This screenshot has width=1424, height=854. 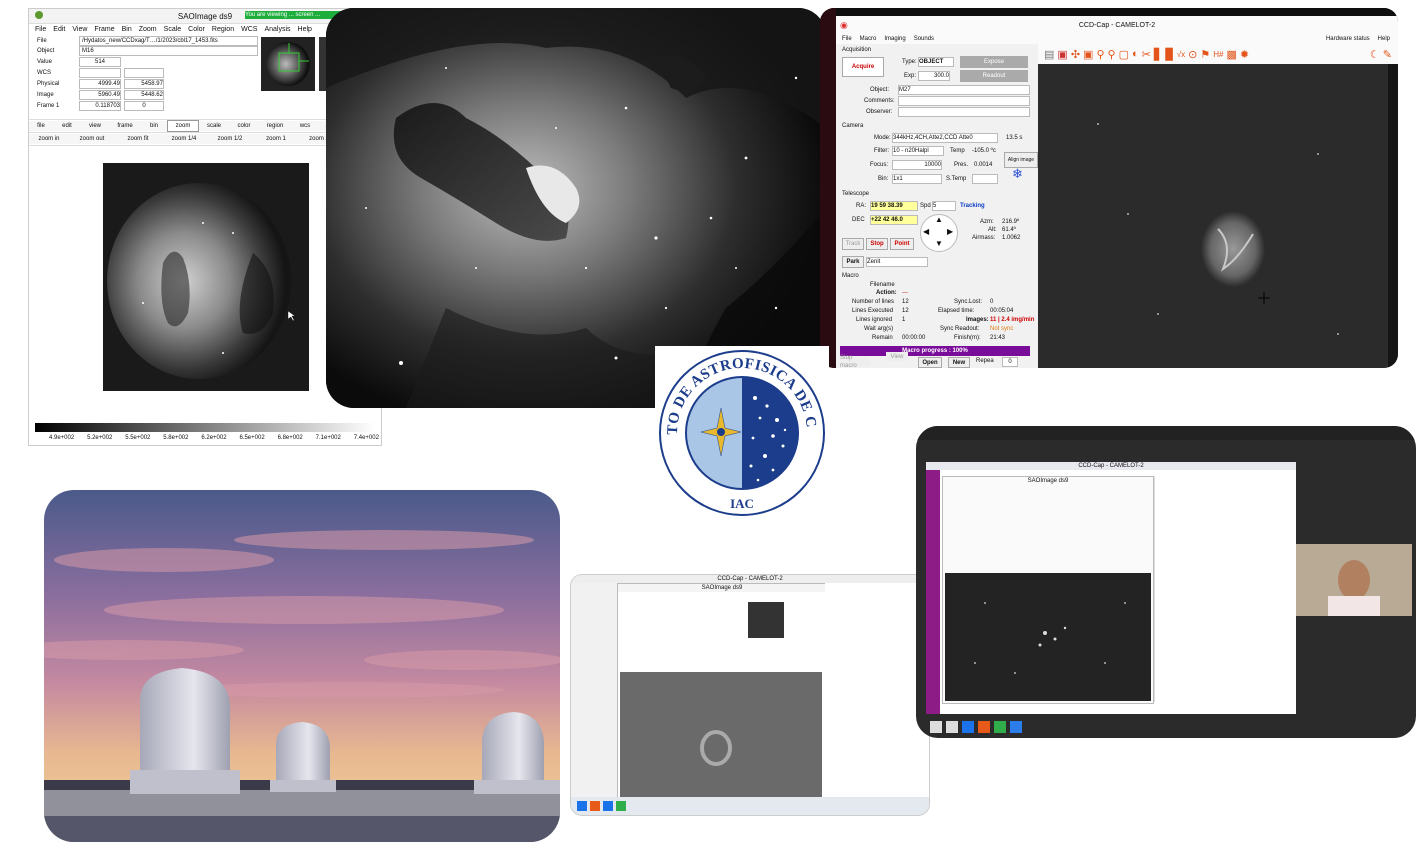 What do you see at coordinates (127, 29) in the screenshot?
I see `menu-bin: Bin` at bounding box center [127, 29].